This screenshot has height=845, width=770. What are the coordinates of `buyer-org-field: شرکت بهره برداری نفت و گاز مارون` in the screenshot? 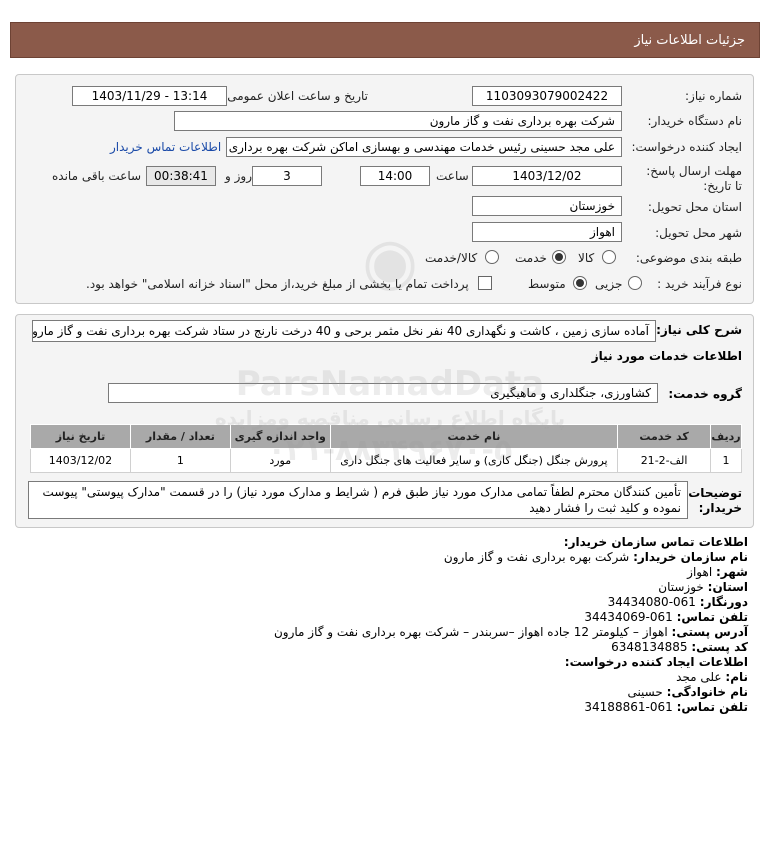 It's located at (398, 121).